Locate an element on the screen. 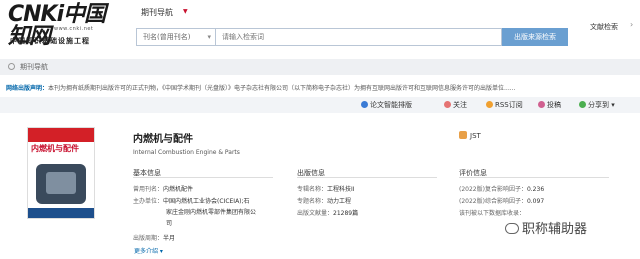  submit-button: 投稿 is located at coordinates (549, 105).